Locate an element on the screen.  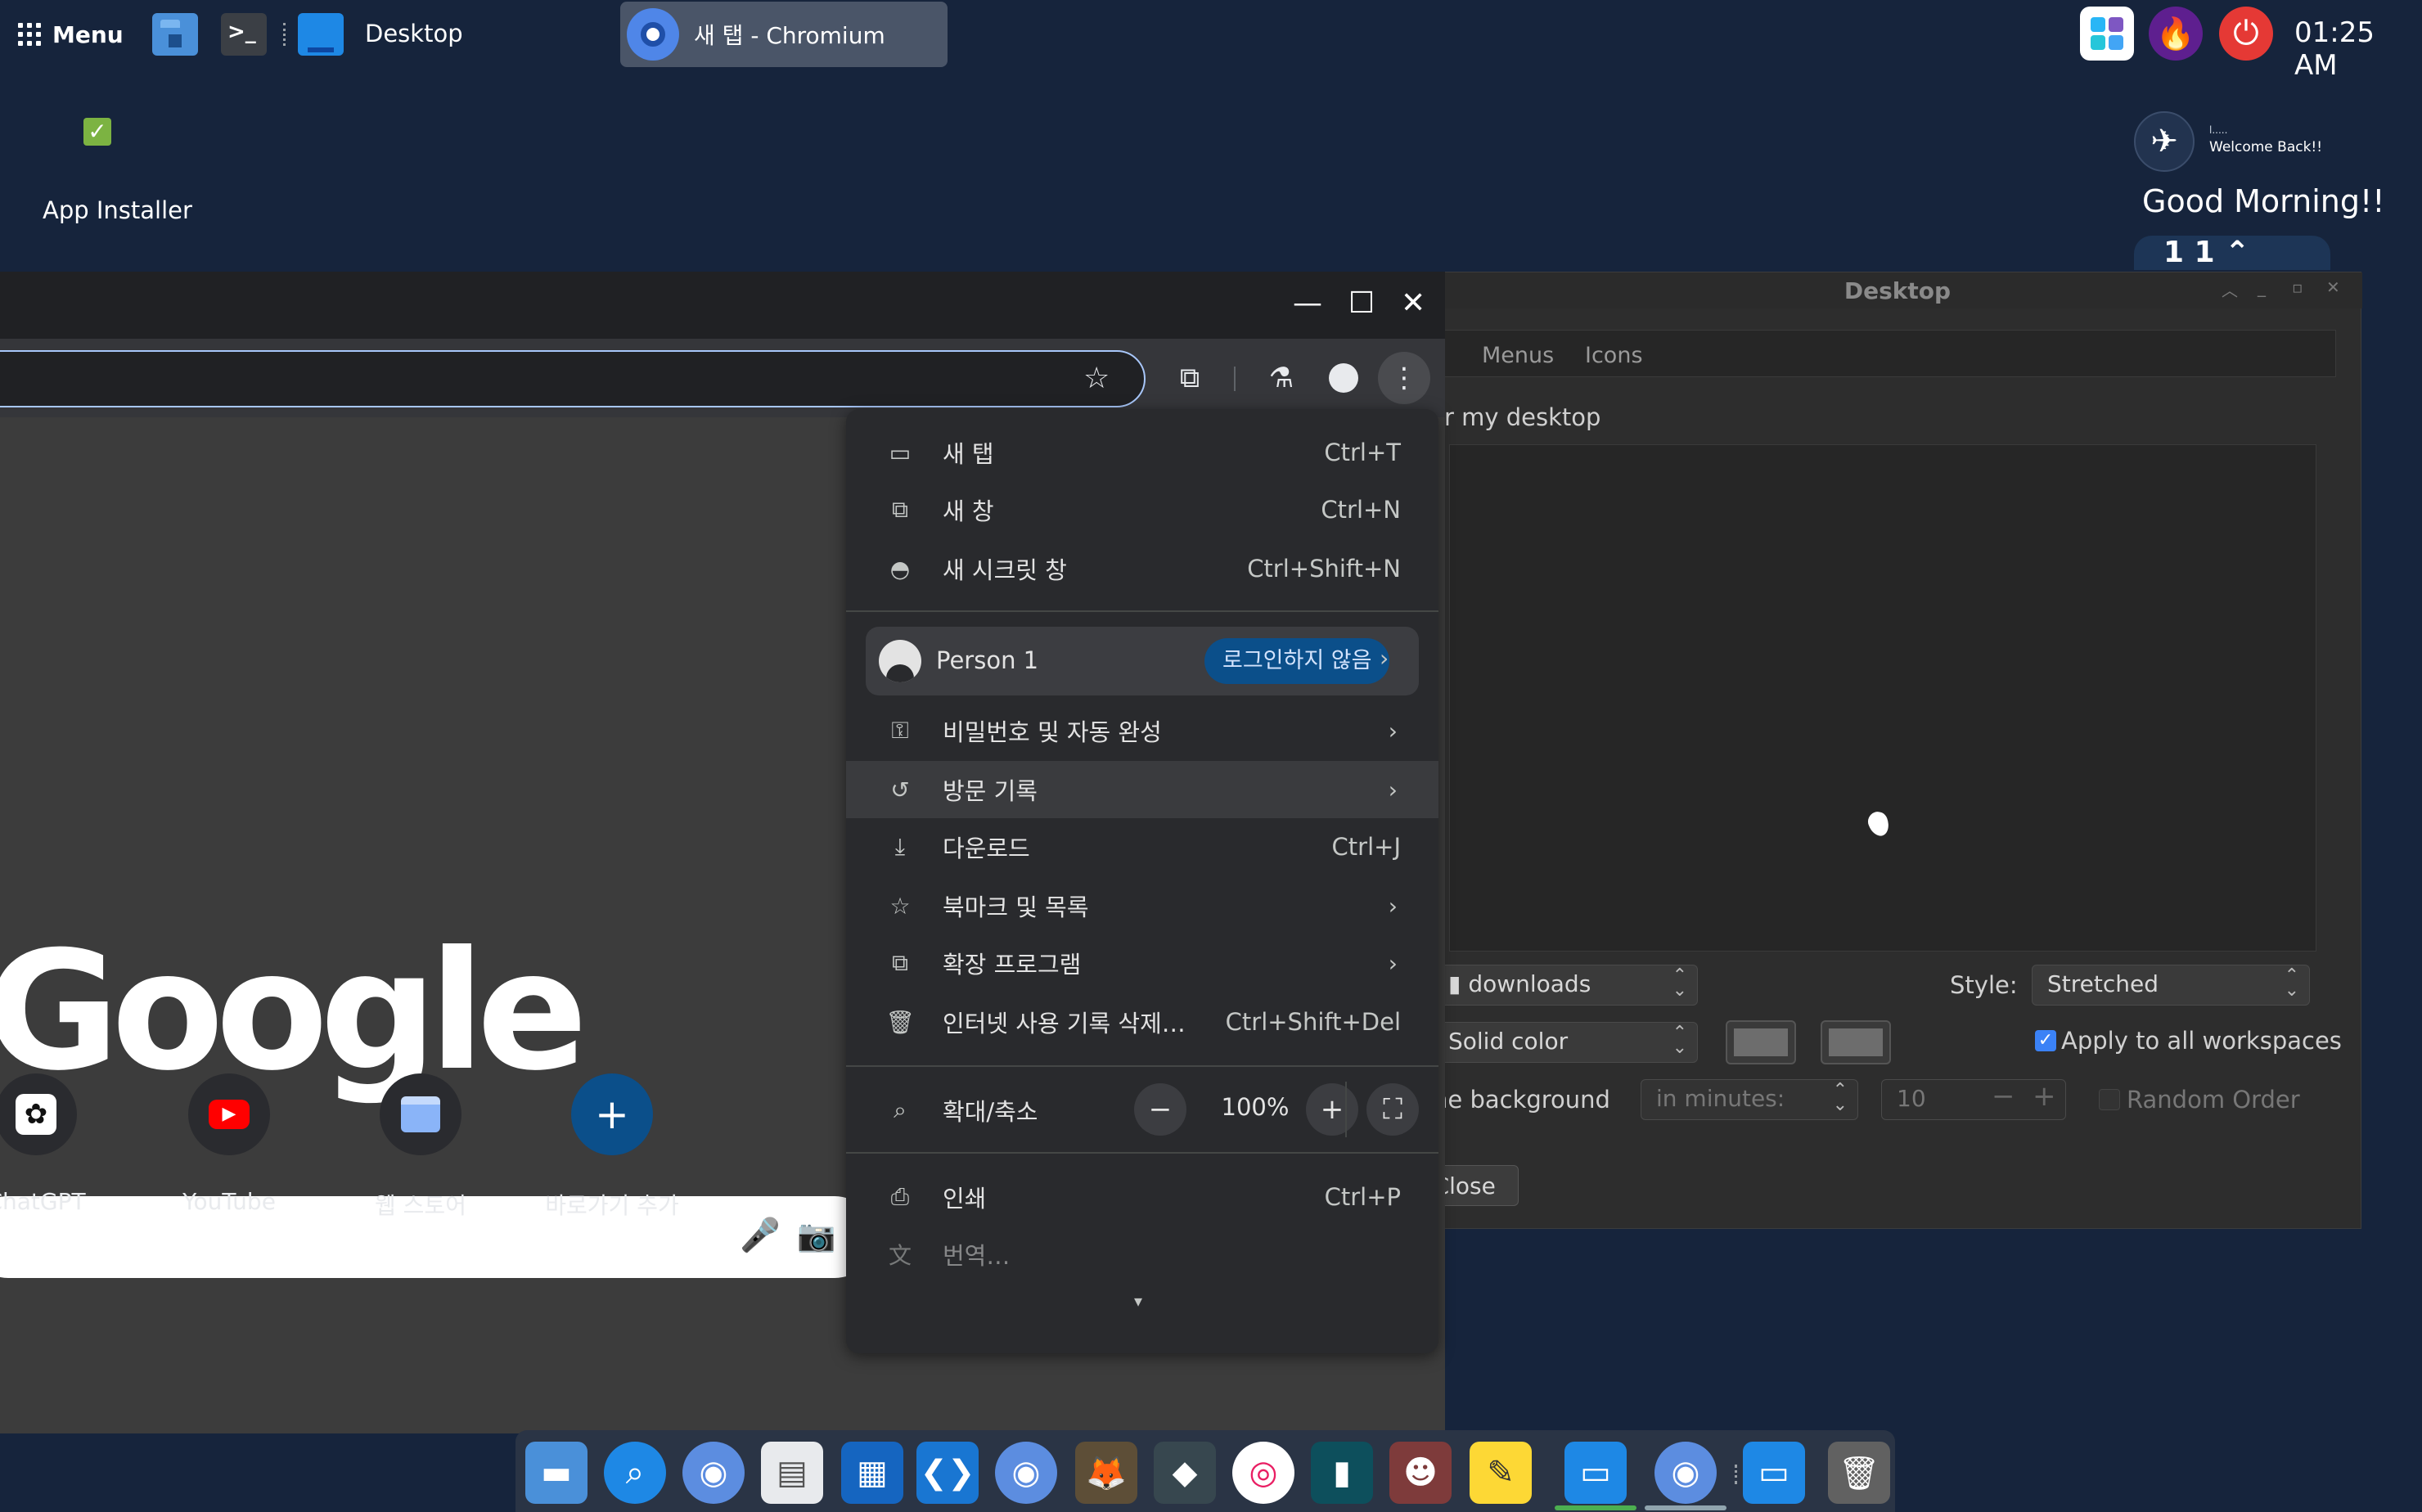
shortcut-youtube: ▶ YouTube is located at coordinates (229, 1144).